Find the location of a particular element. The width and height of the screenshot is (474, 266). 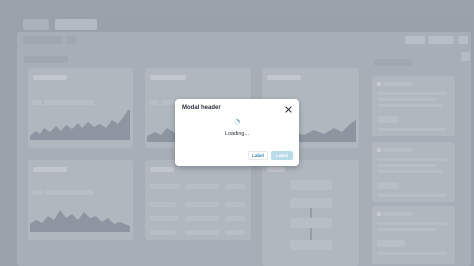

tab-bar is located at coordinates (244, 24).